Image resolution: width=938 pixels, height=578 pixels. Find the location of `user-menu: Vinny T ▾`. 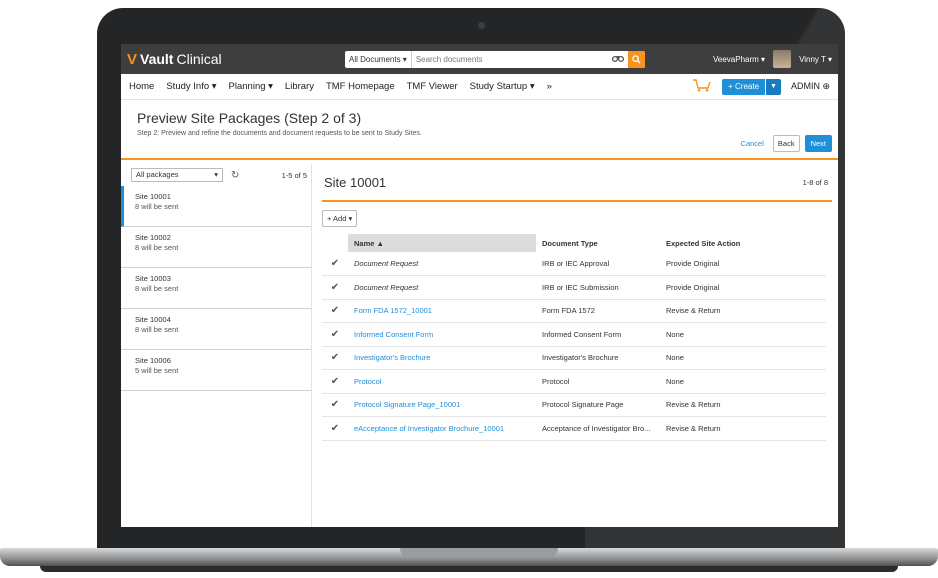

user-menu: Vinny T ▾ is located at coordinates (815, 59).